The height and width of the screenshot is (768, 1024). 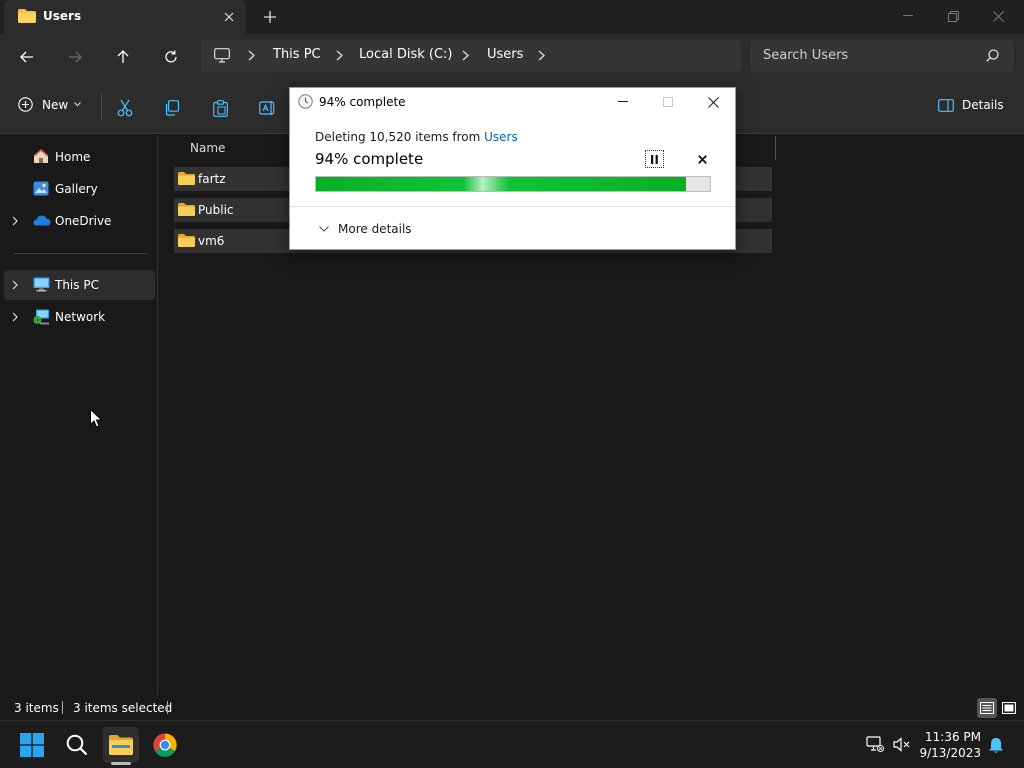 What do you see at coordinates (505, 54) in the screenshot?
I see `breadcrumb-users: Users` at bounding box center [505, 54].